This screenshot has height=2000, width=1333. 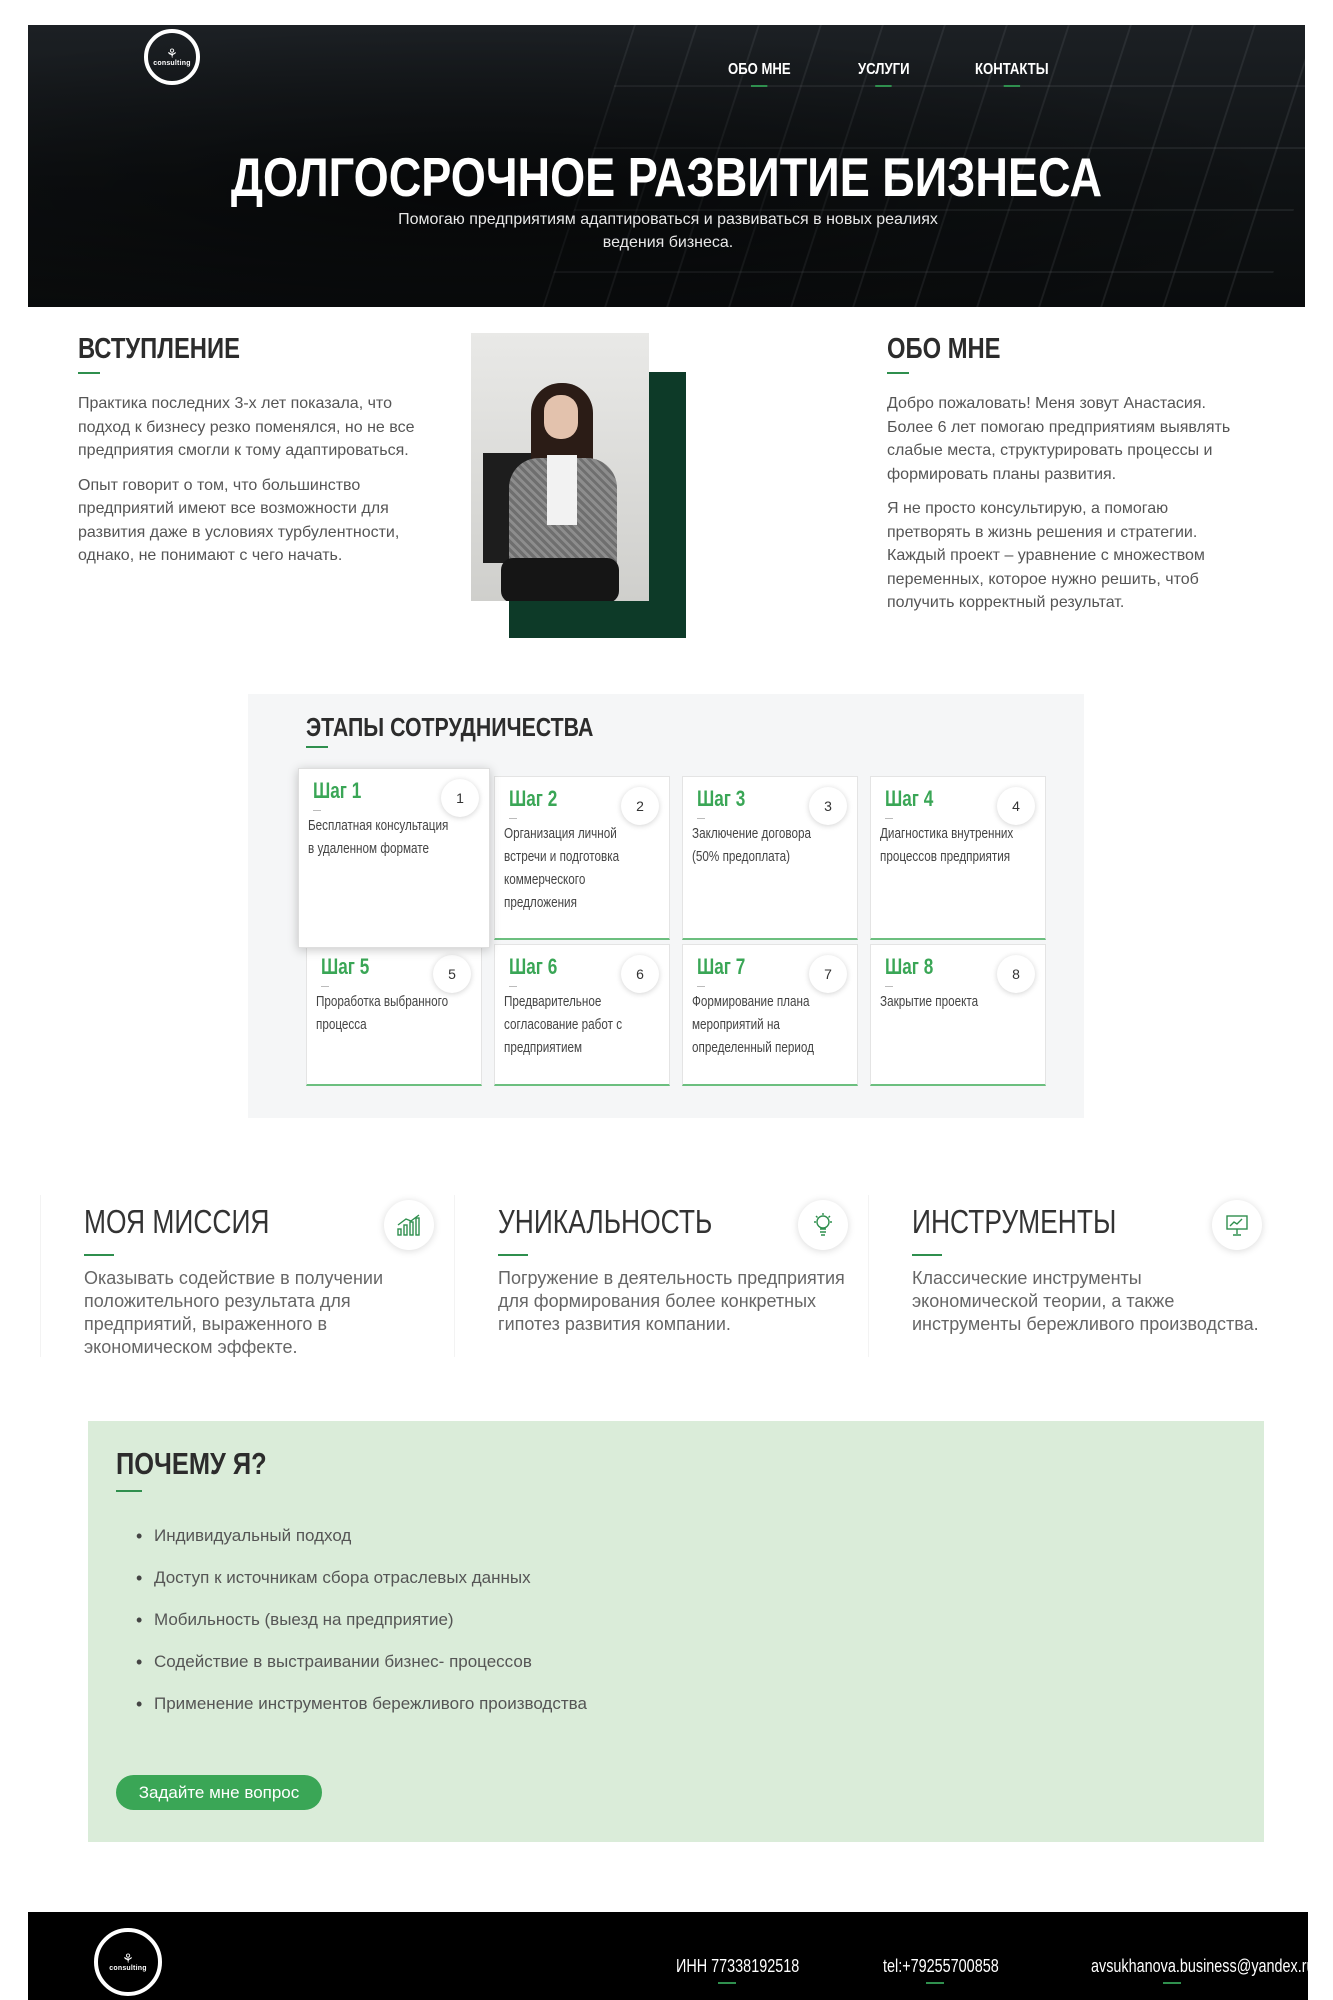 I want to click on lightbulb-icon, so click(x=823, y=1225).